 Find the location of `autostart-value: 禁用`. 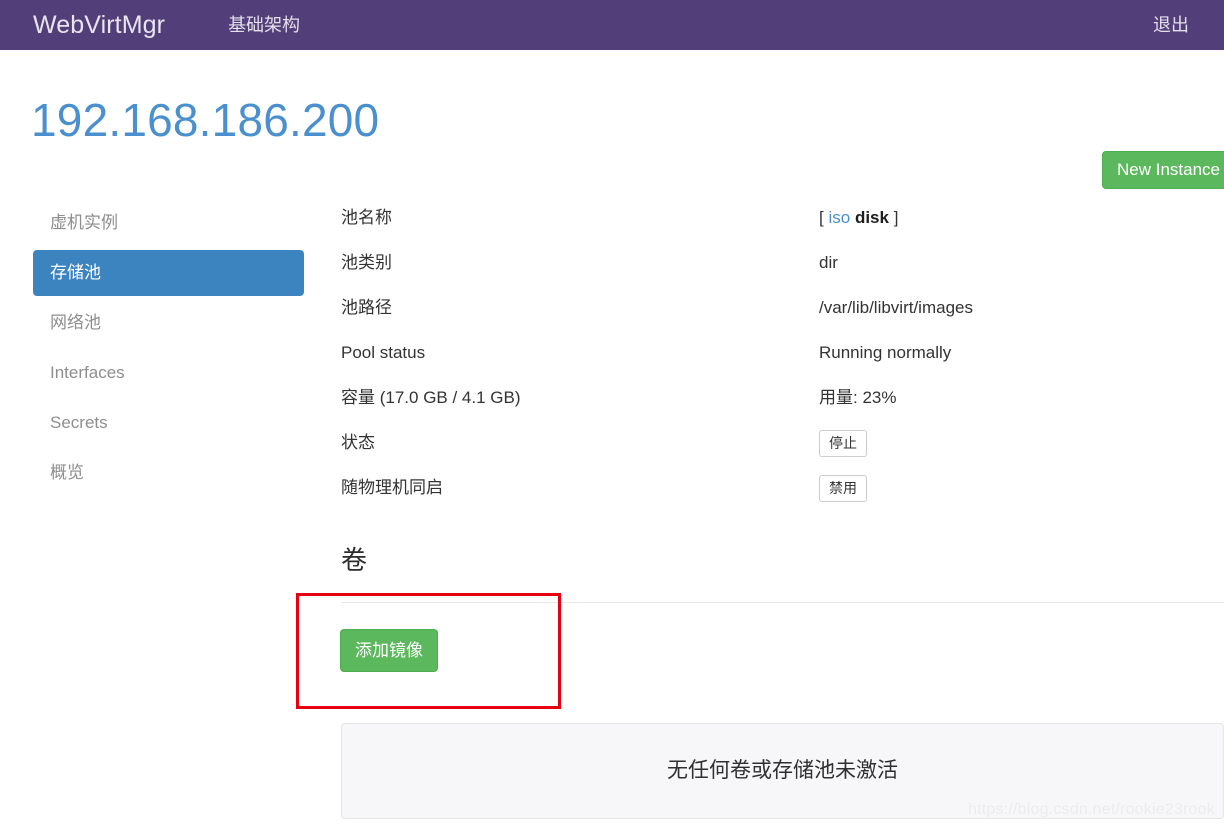

autostart-value: 禁用 is located at coordinates (843, 487).